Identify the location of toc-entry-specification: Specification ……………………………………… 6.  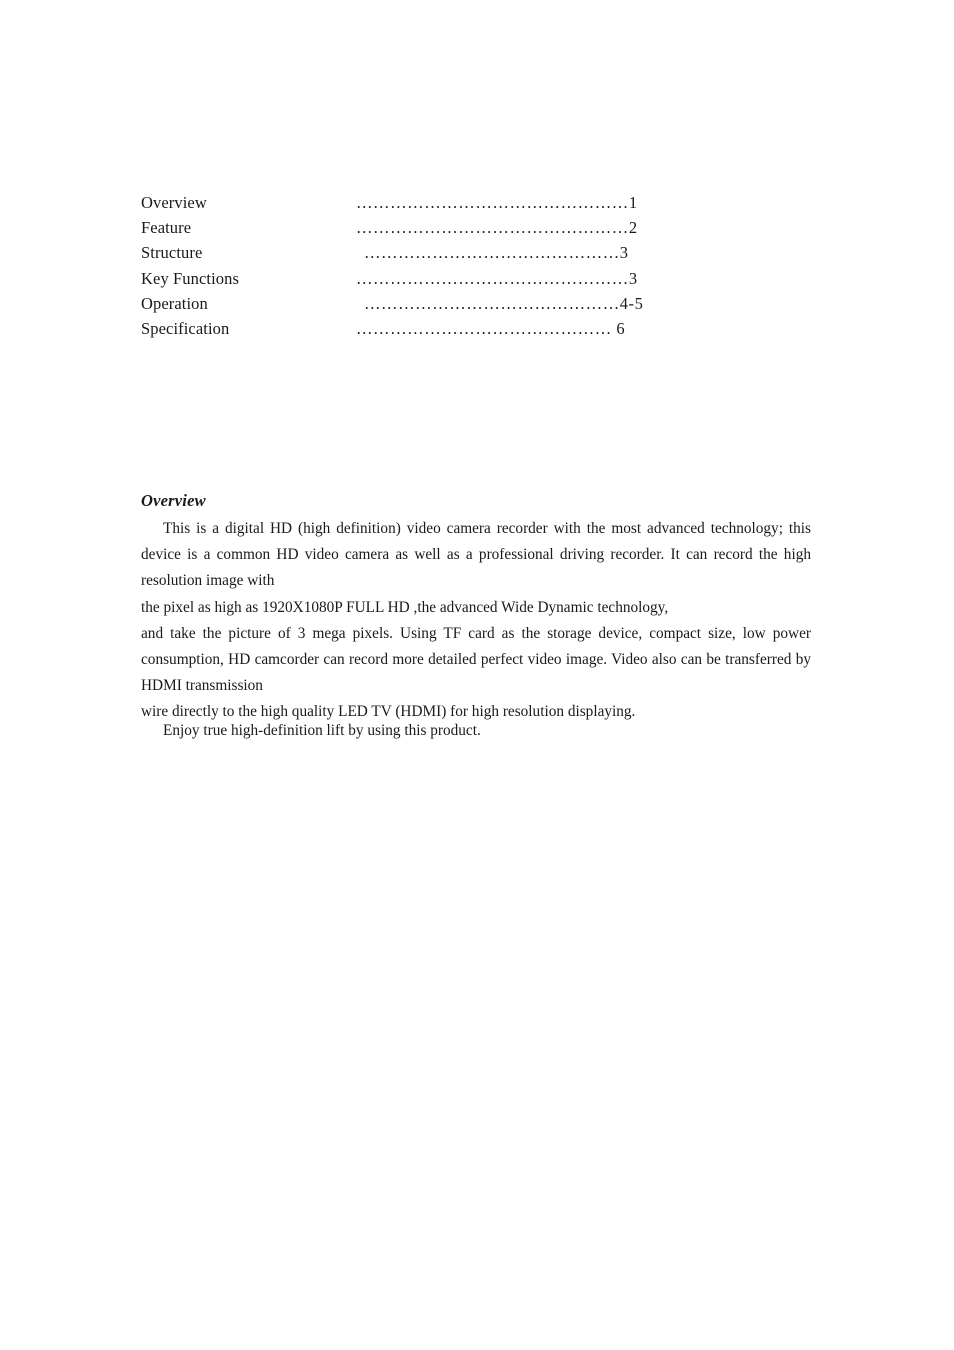
(481, 328).